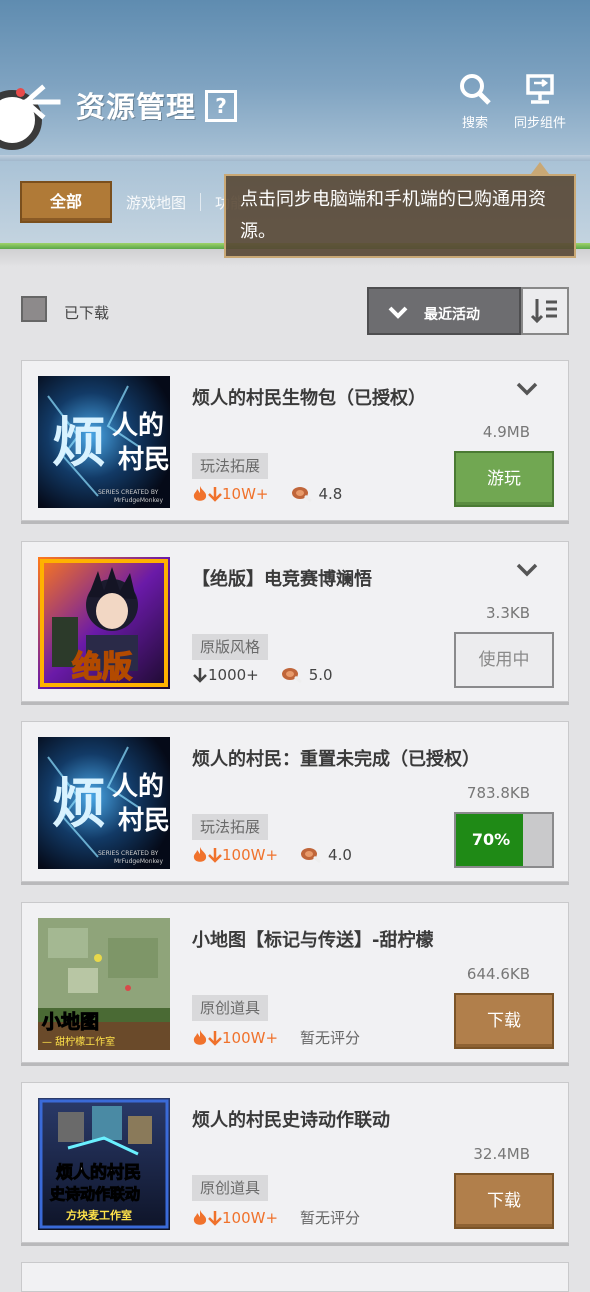  I want to click on sort-order-button, so click(545, 311).